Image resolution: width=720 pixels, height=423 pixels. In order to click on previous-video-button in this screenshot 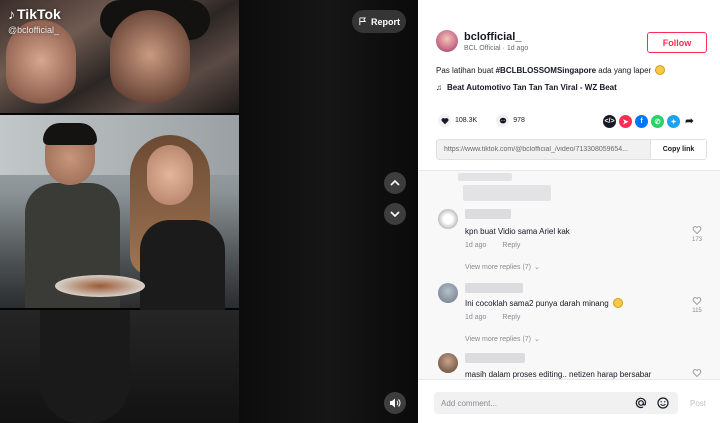, I will do `click(395, 183)`.